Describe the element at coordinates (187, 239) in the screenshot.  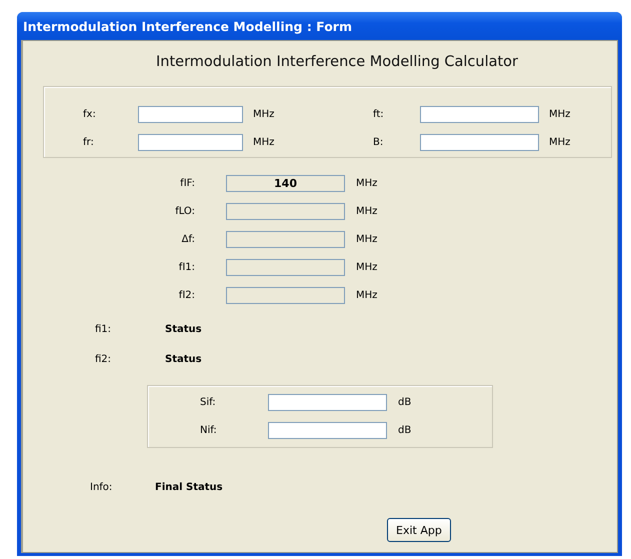
I see `field-label: Δf:` at that location.